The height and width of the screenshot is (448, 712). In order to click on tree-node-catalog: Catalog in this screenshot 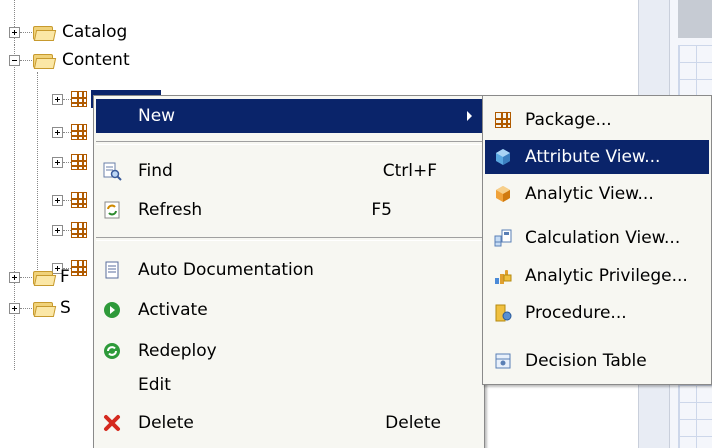, I will do `click(68, 32)`.